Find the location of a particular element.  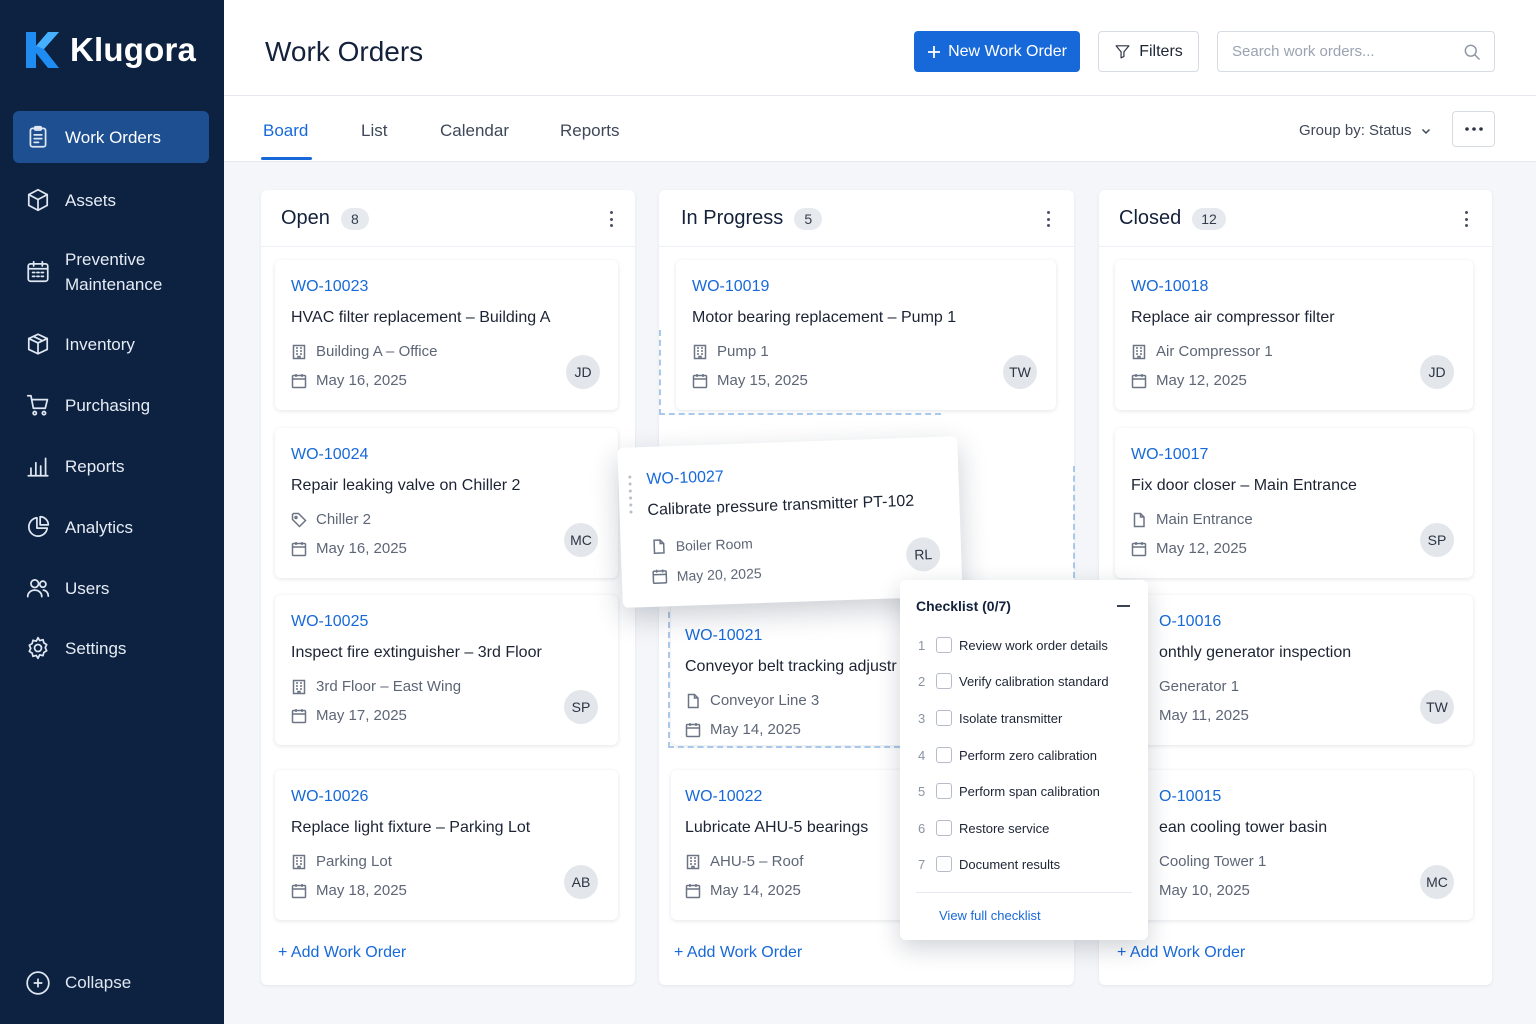

sidebar-item-reports: Reports is located at coordinates (111, 466).